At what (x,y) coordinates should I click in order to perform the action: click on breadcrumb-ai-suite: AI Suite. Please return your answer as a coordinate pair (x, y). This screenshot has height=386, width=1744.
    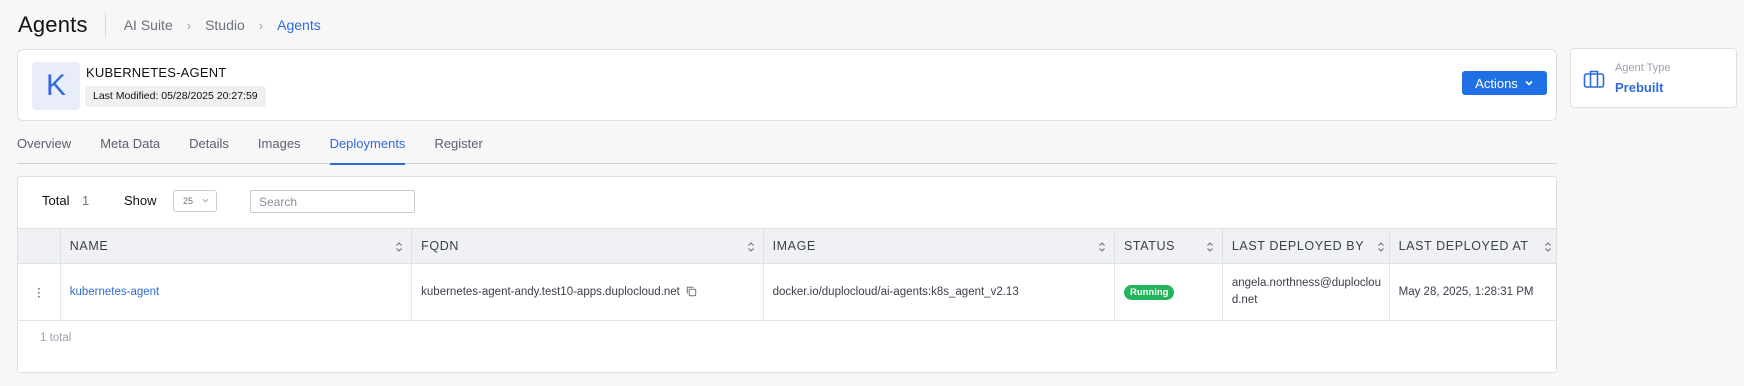
    Looking at the image, I should click on (148, 25).